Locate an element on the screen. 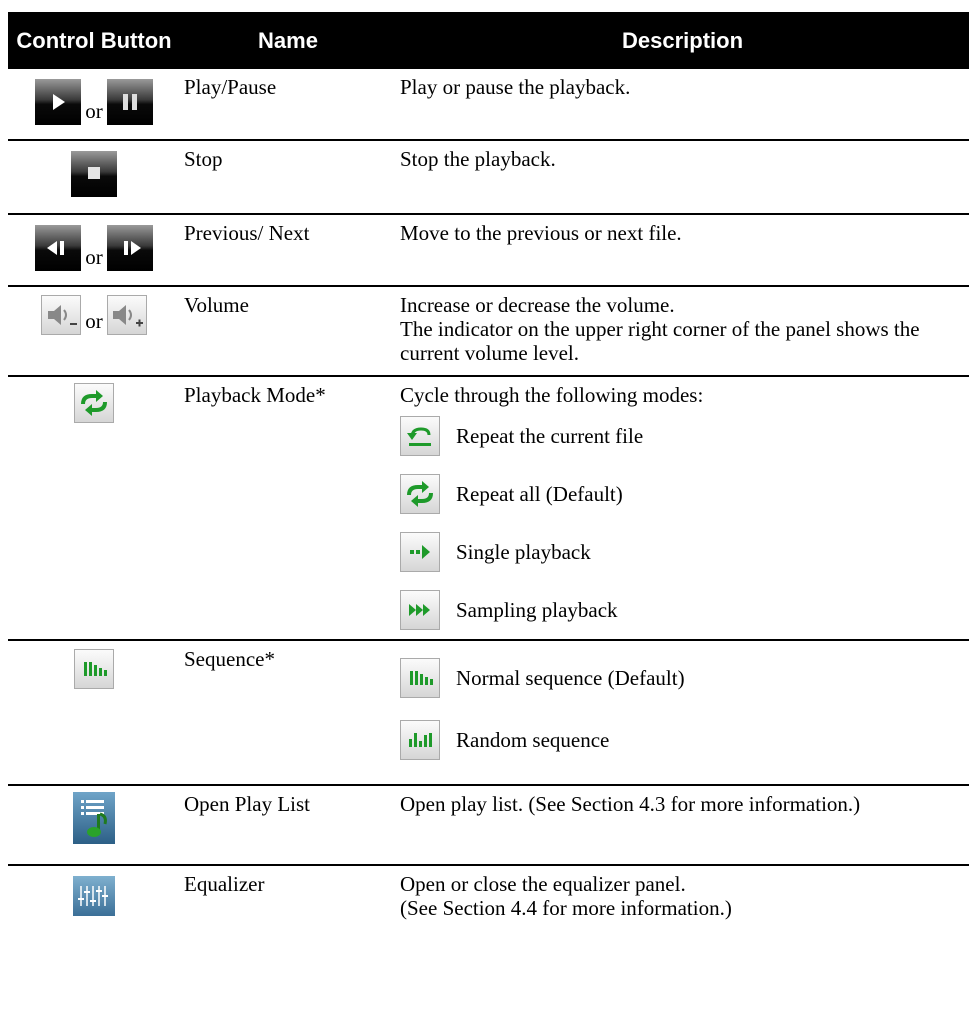  single-playback-icon is located at coordinates (420, 552).